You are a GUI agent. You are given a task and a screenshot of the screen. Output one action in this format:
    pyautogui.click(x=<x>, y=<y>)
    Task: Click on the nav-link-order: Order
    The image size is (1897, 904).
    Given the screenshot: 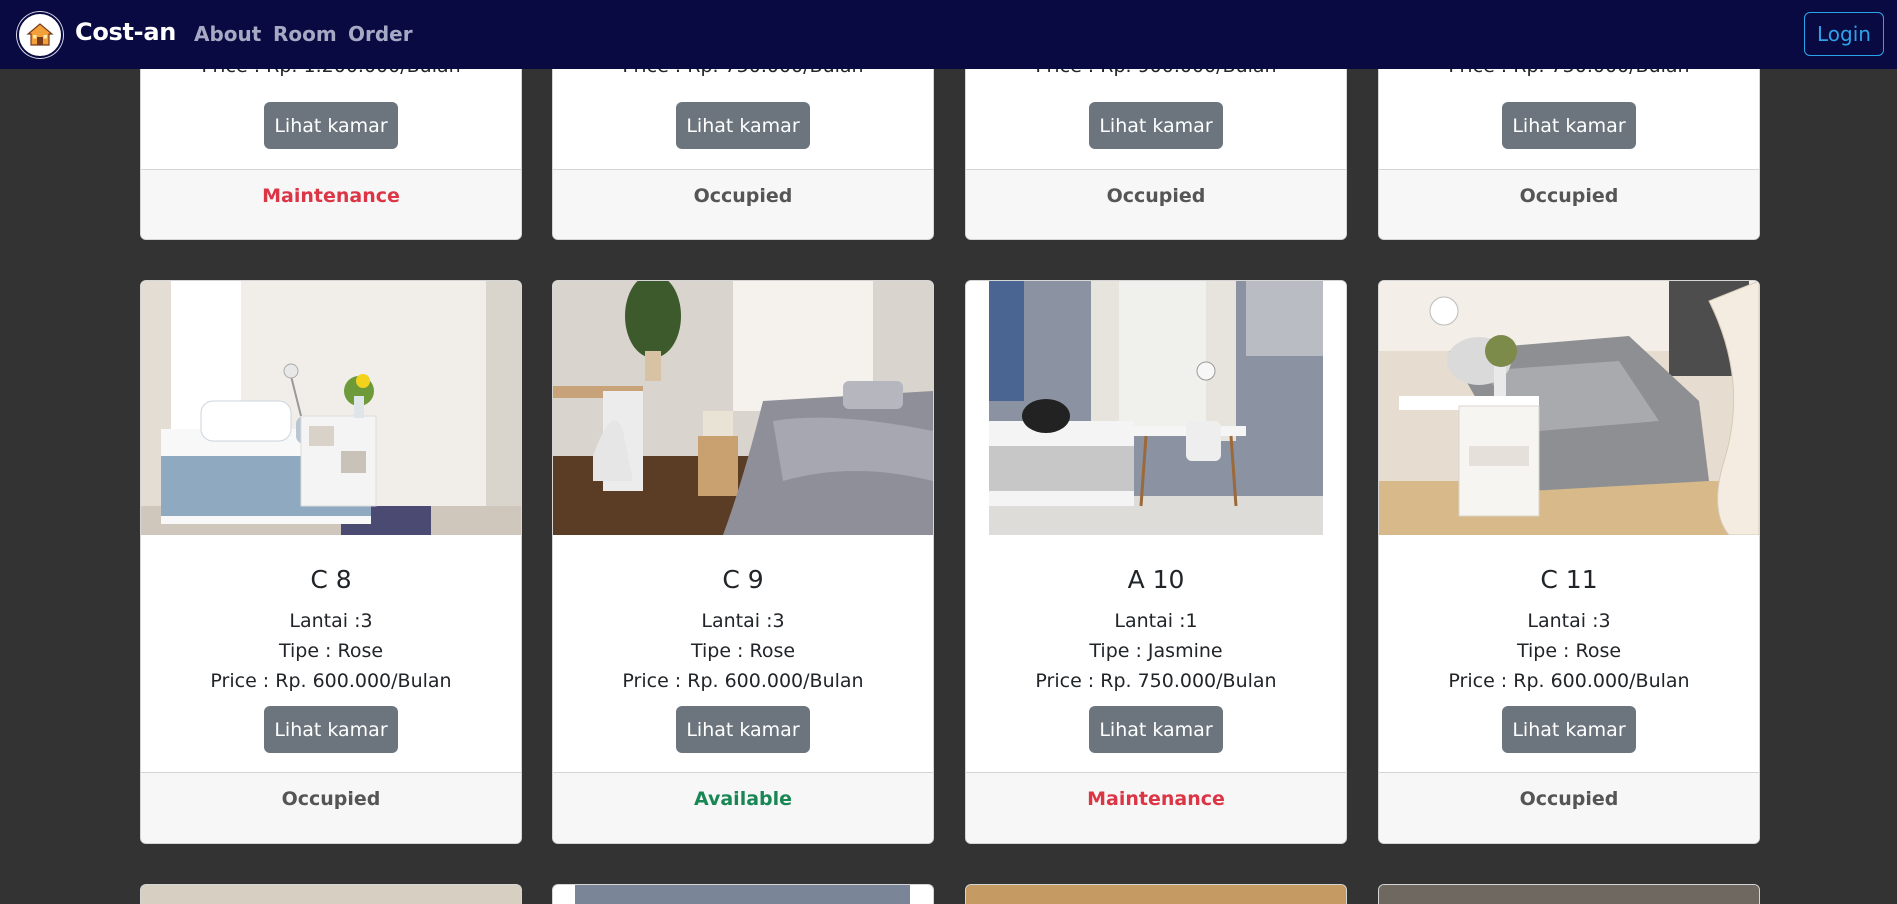 What is the action you would take?
    pyautogui.click(x=380, y=34)
    